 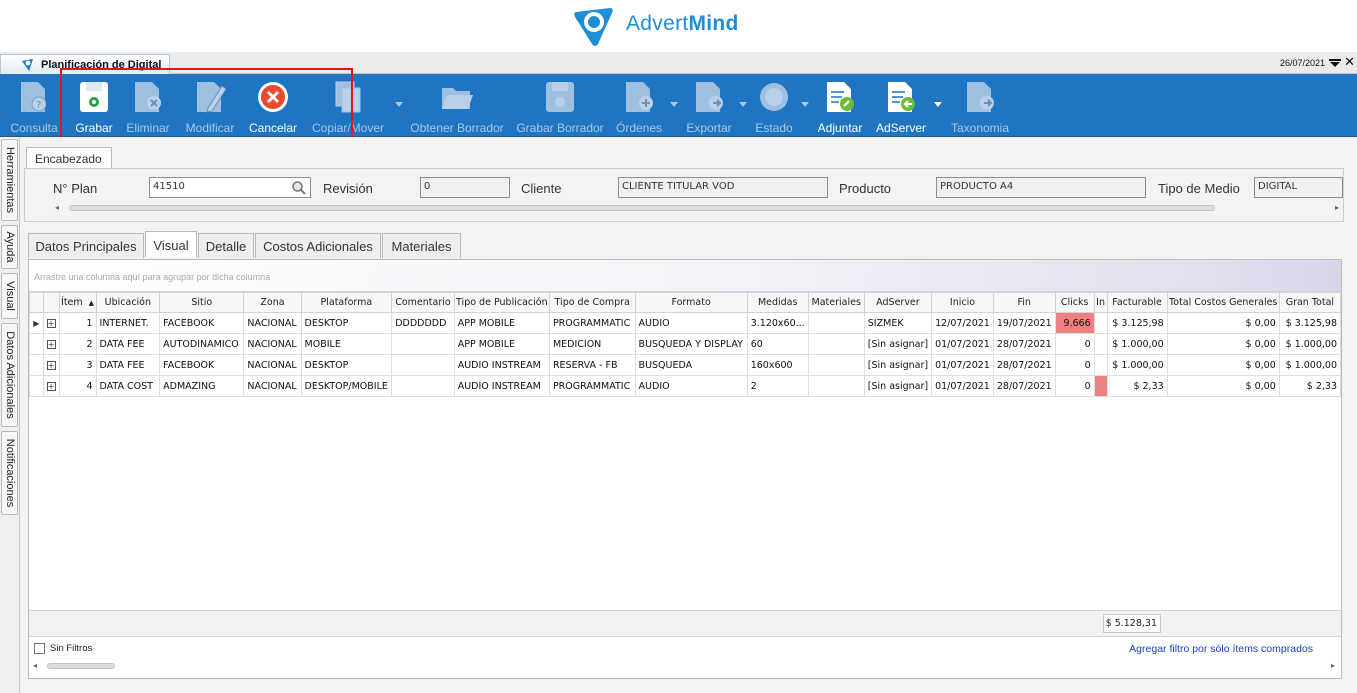 What do you see at coordinates (457, 106) in the screenshot?
I see `obtener-borrador-button: Obtener Borrador` at bounding box center [457, 106].